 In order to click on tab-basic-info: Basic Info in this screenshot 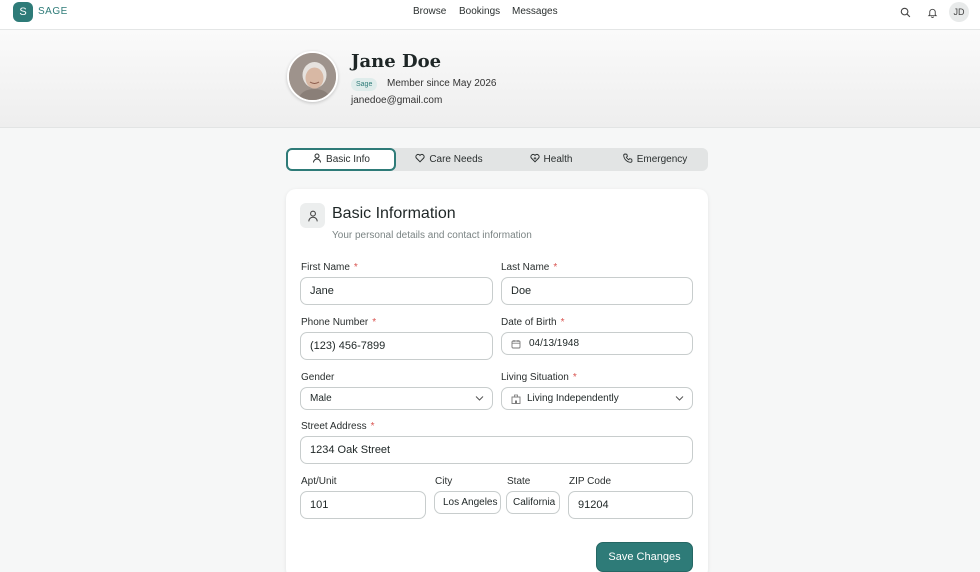, I will do `click(341, 159)`.